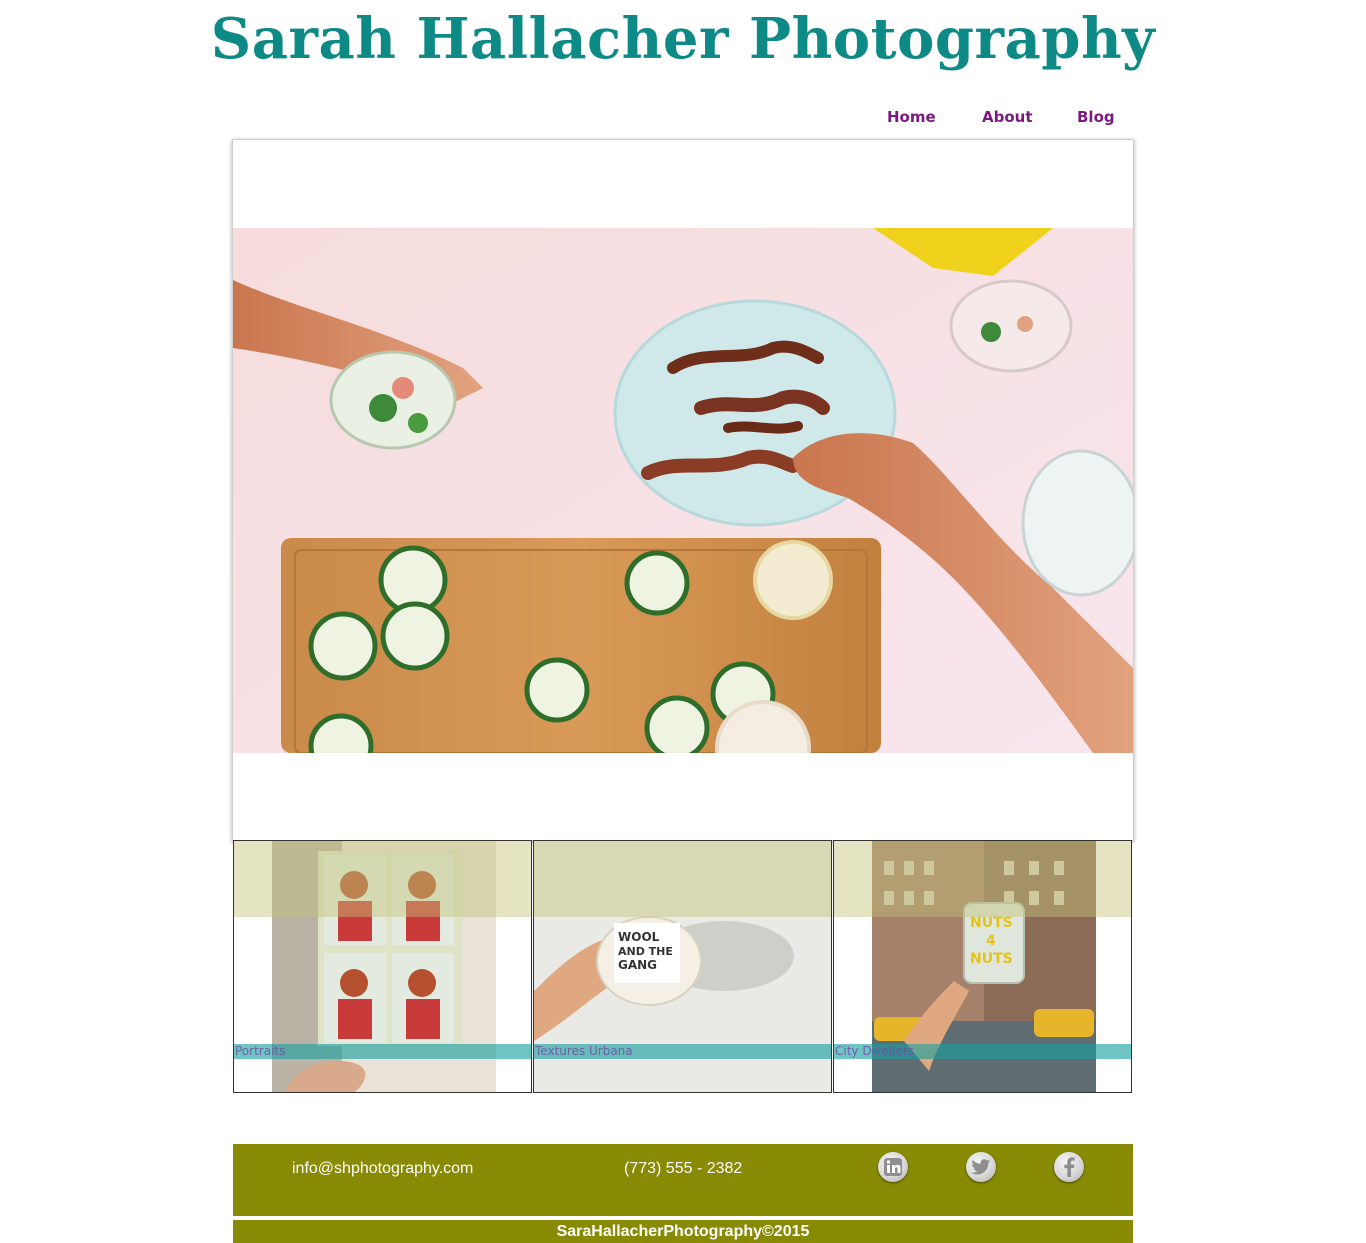  Describe the element at coordinates (683, 1168) in the screenshot. I see `footer-phone: (773) 555 - 2382` at that location.